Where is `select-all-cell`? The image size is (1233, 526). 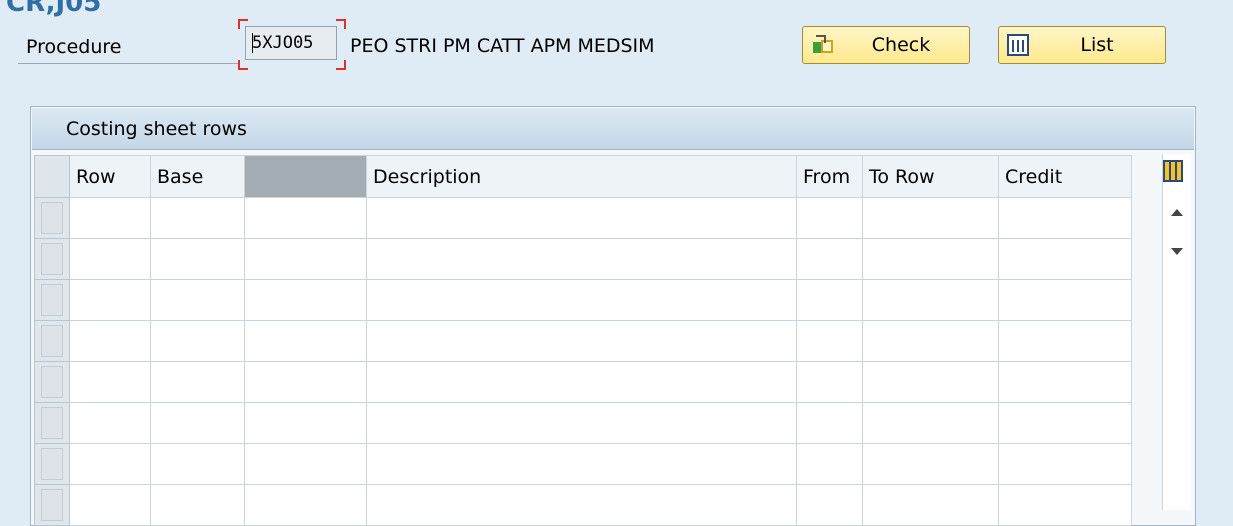 select-all-cell is located at coordinates (52, 176).